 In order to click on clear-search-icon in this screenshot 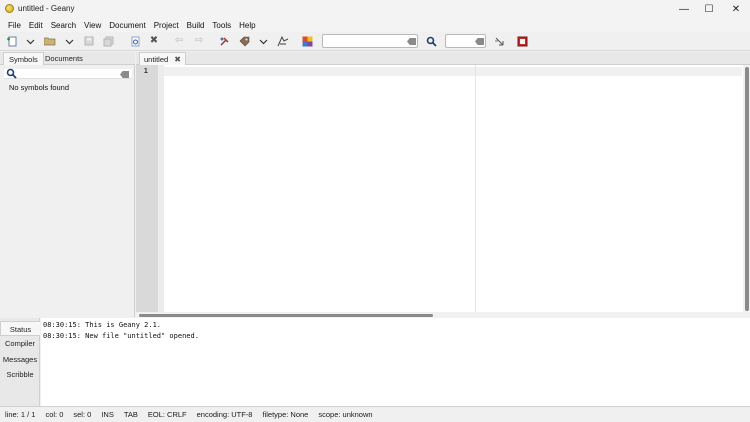, I will do `click(411, 41)`.